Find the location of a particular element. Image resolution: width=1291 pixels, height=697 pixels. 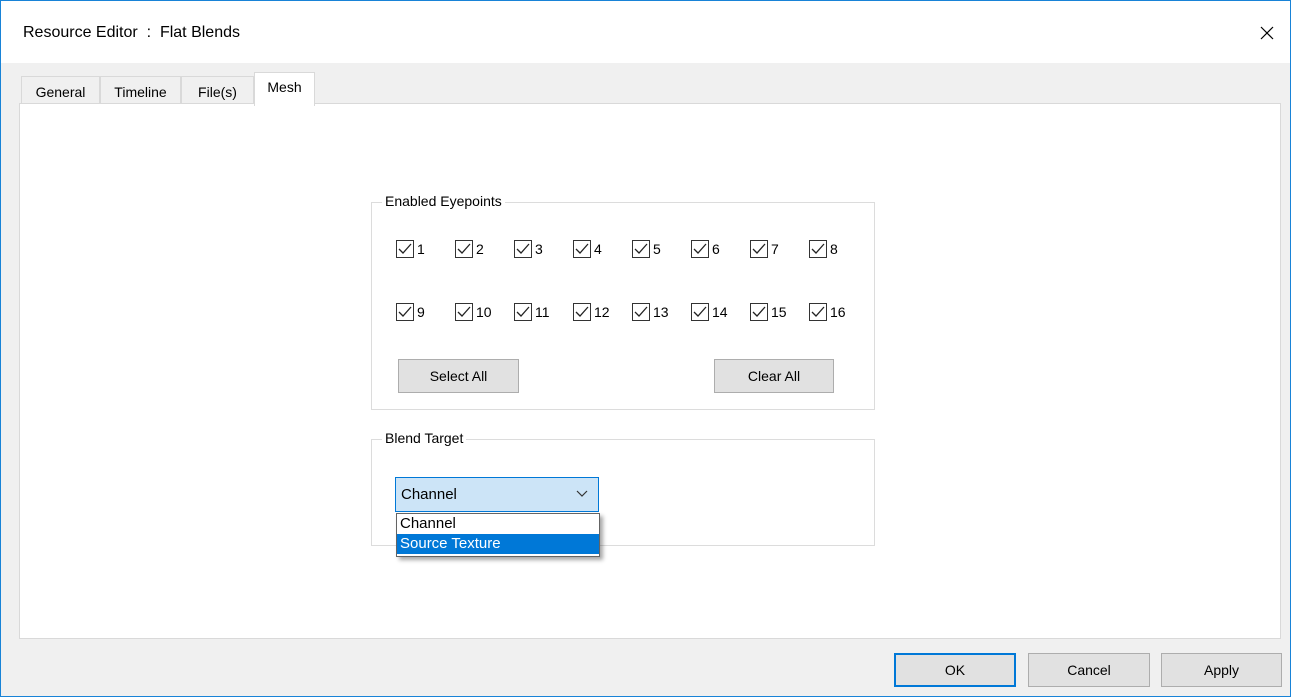

close-icon is located at coordinates (1267, 33).